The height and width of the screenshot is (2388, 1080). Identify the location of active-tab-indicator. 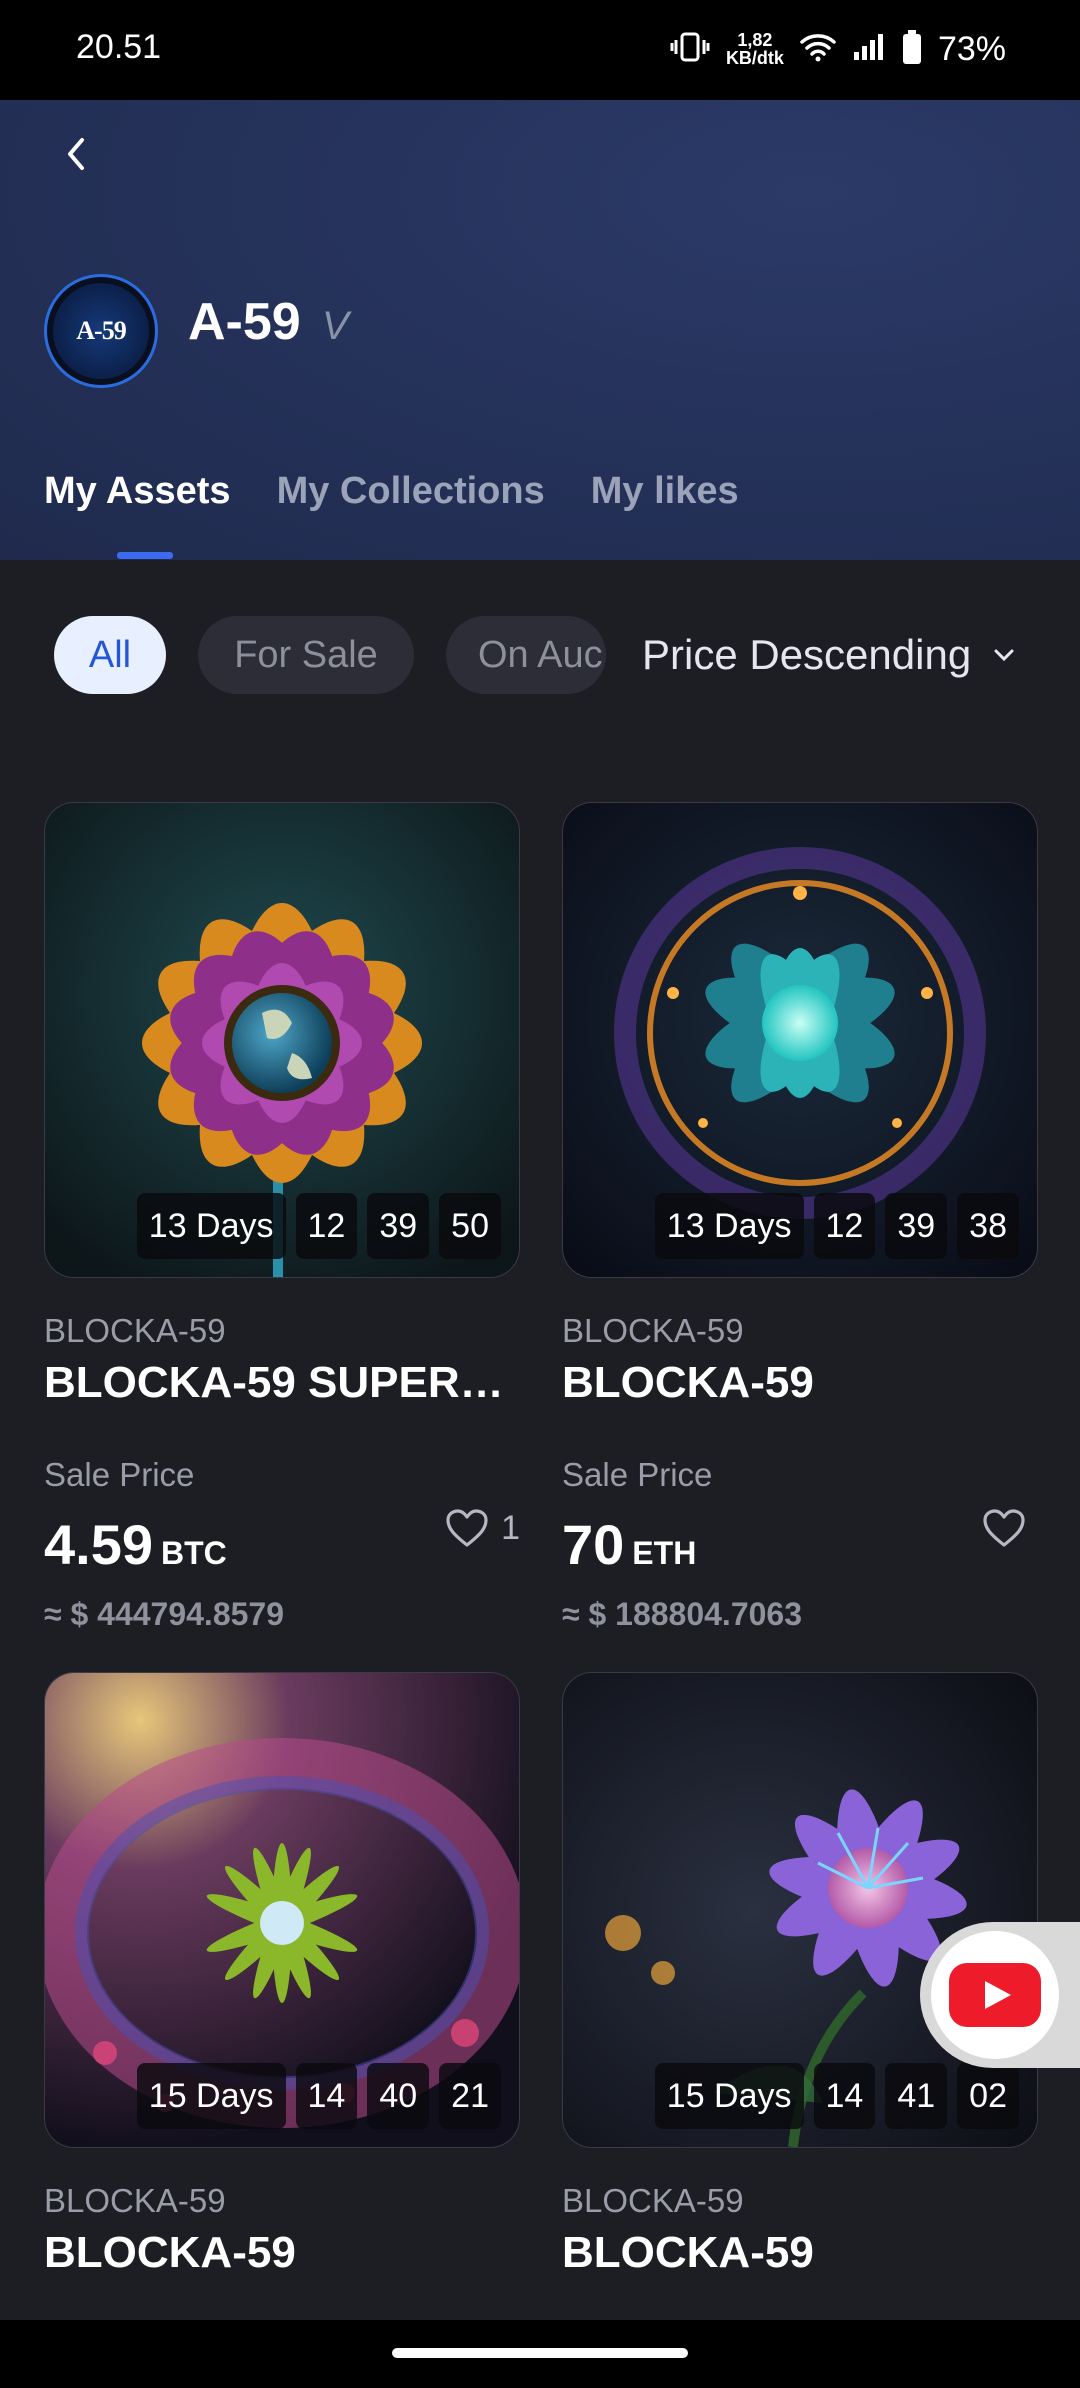
(145, 555).